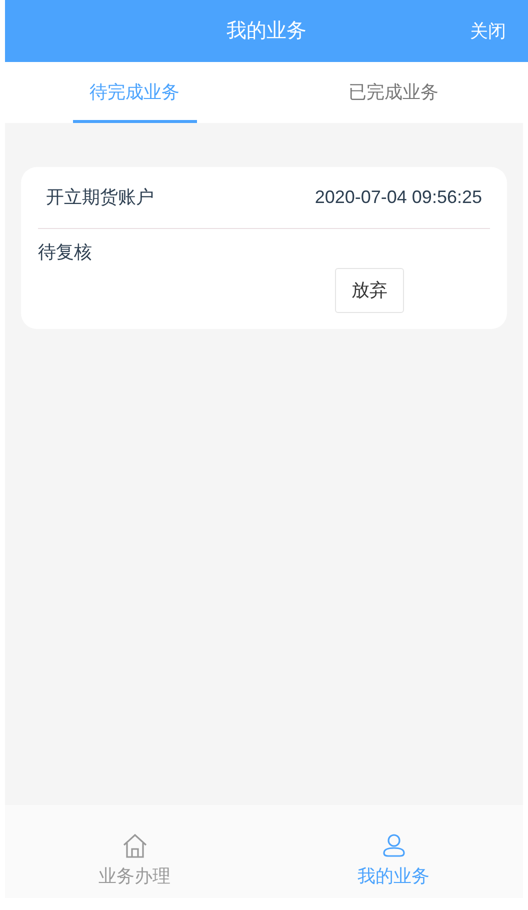 This screenshot has height=910, width=528. I want to click on user-icon, so click(393, 846).